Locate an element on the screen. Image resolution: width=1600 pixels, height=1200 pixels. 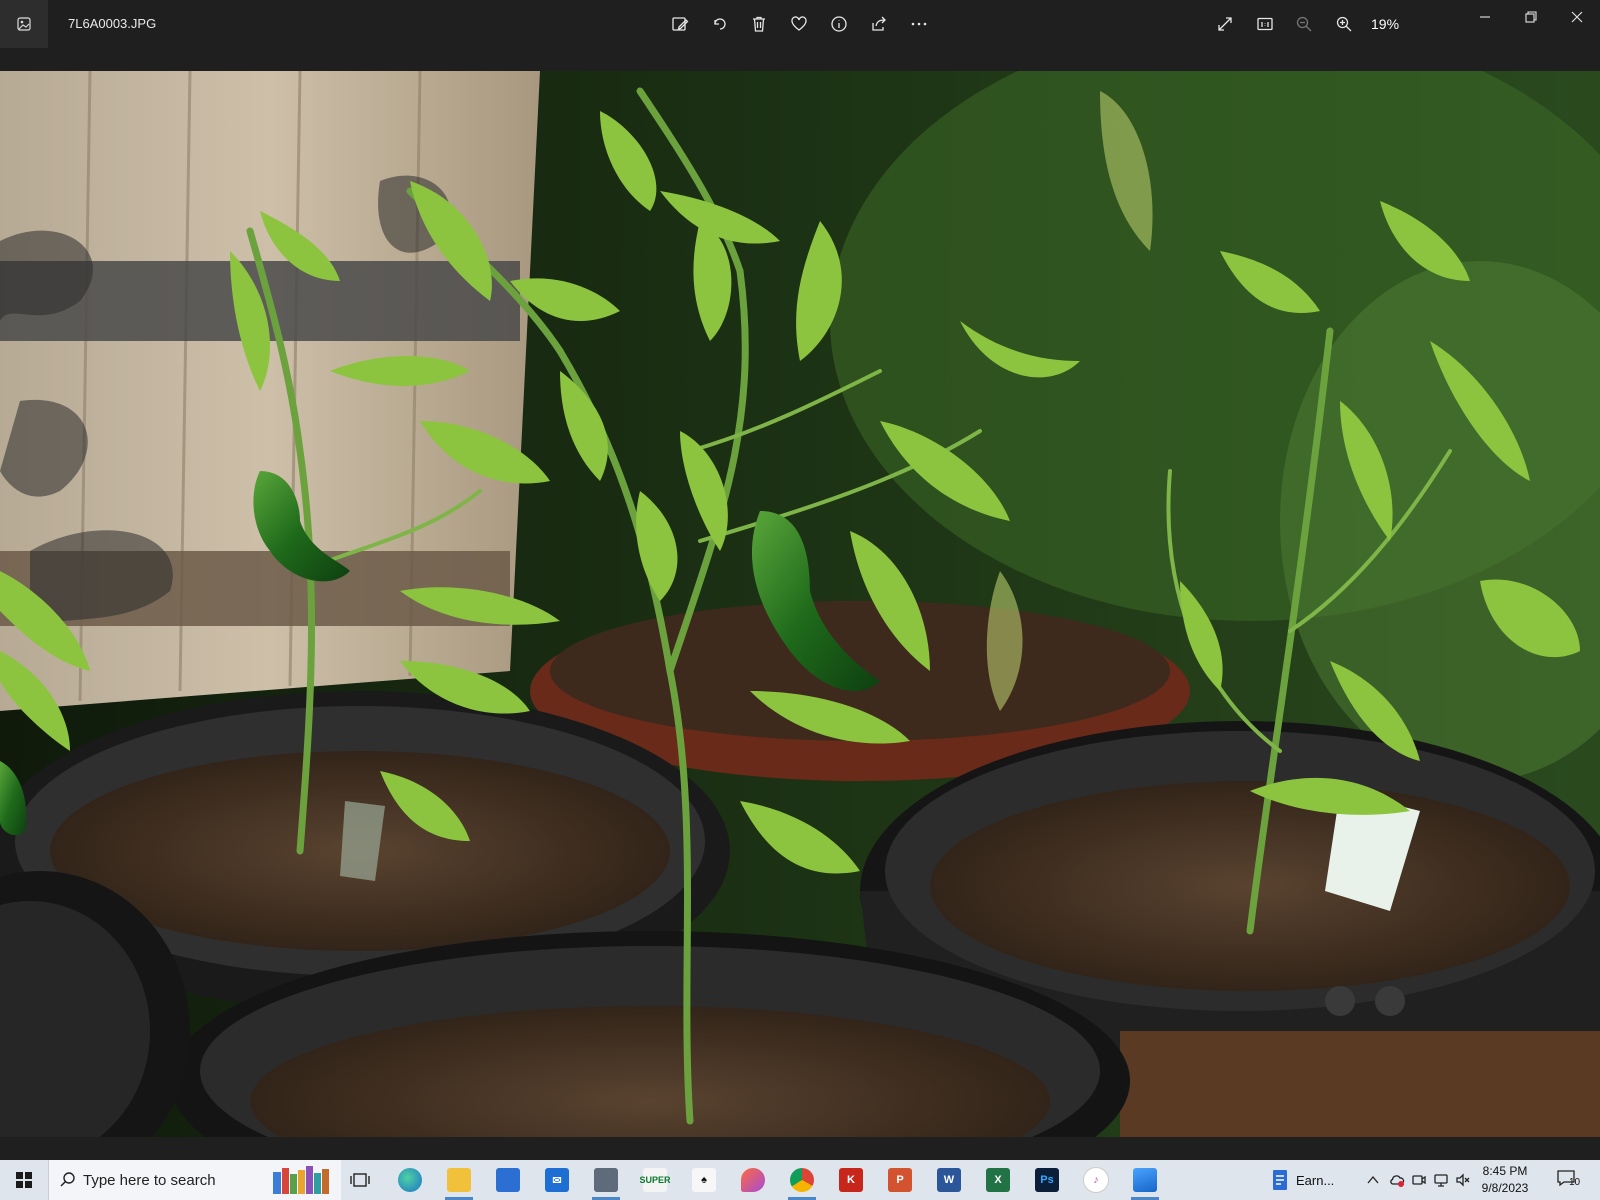
search-icon is located at coordinates (67, 1179).